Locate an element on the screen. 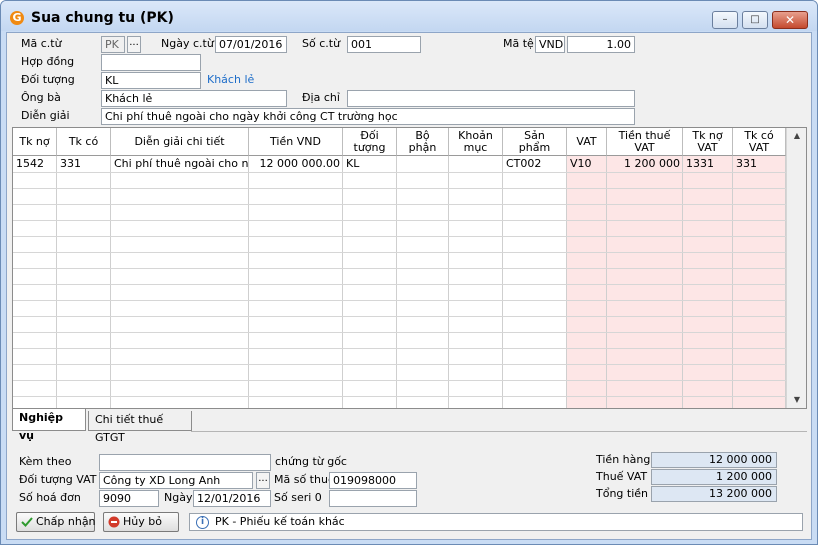 This screenshot has width=818, height=545. so-hoa-don-field: 9090 is located at coordinates (129, 498).